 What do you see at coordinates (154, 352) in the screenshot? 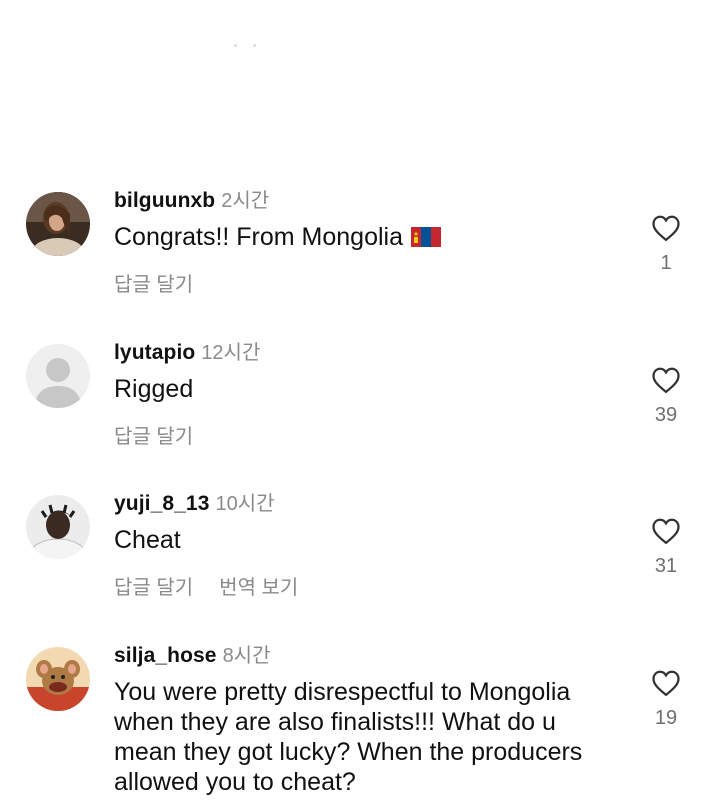
I see `username: lyutapio` at bounding box center [154, 352].